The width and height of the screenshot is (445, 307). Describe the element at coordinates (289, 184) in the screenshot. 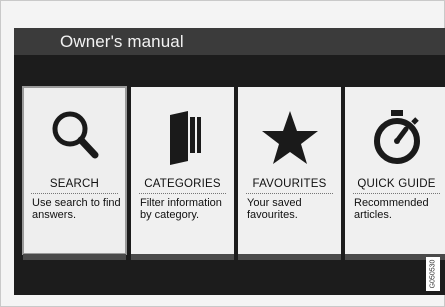

I see `card-title: FAVOURITES` at that location.